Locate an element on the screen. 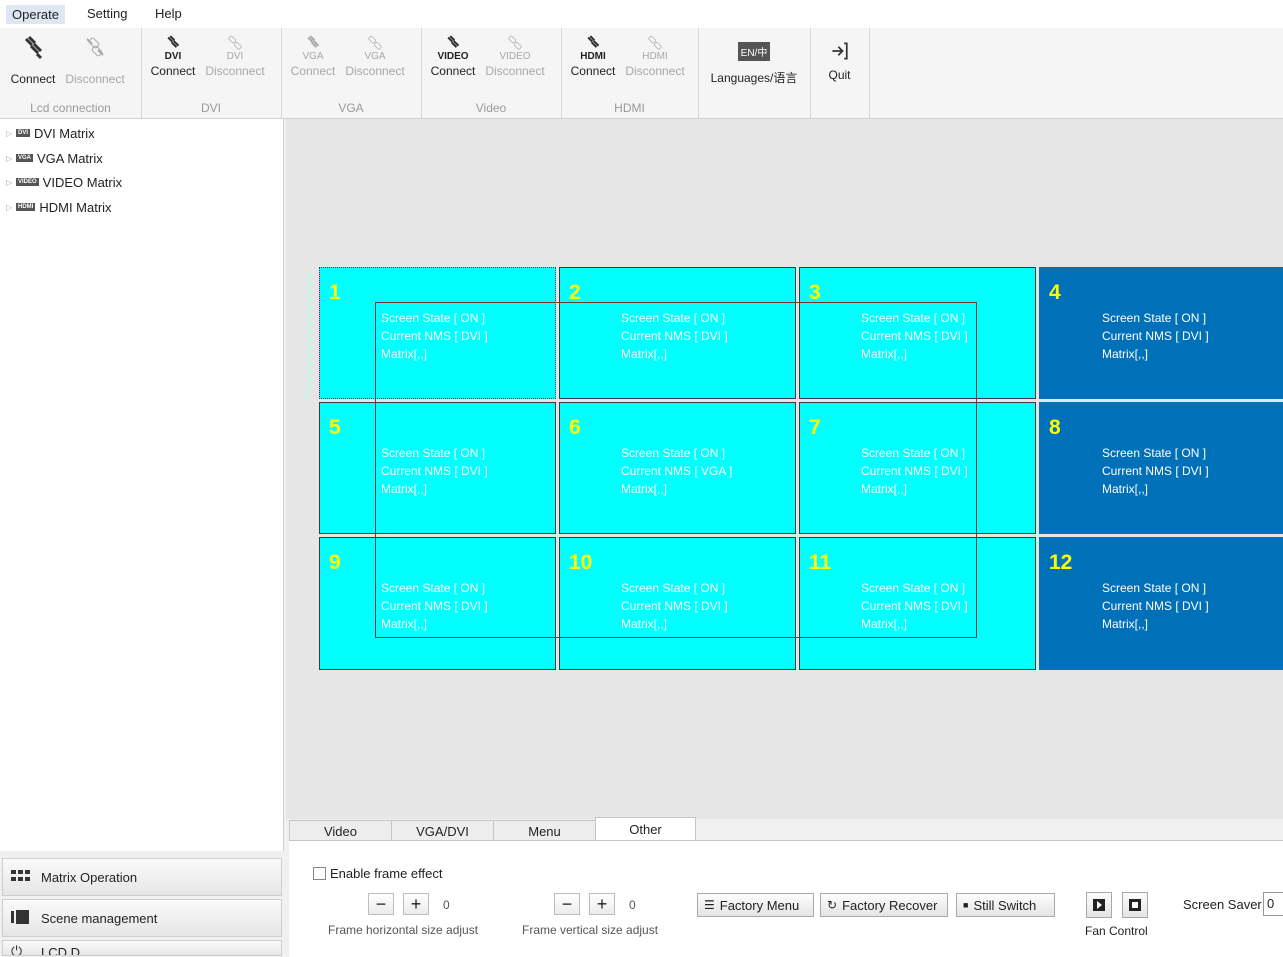 This screenshot has width=1283, height=957. frame-h-decrease-button: − is located at coordinates (381, 904).